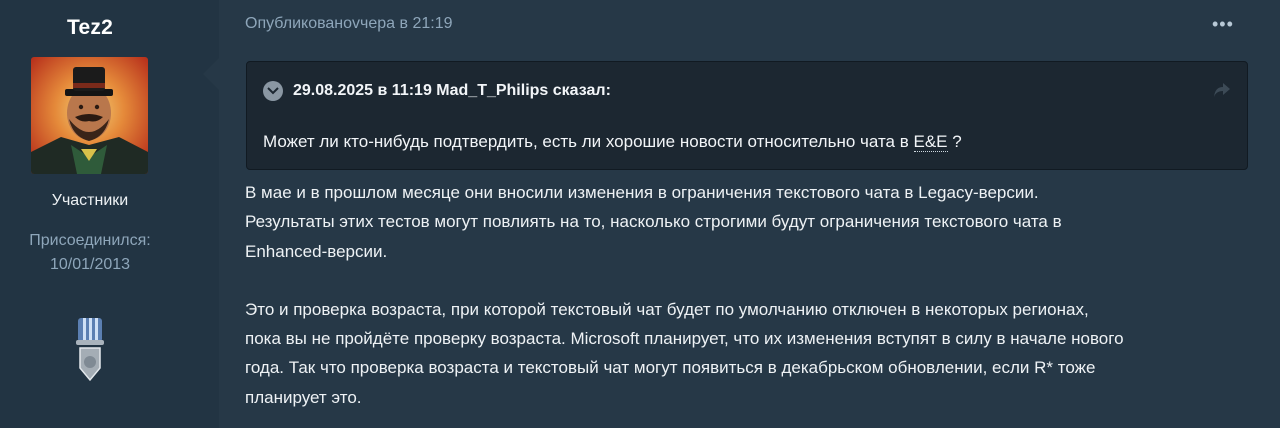 The width and height of the screenshot is (1280, 428). I want to click on message-line: Enhanced-версии., so click(316, 251).